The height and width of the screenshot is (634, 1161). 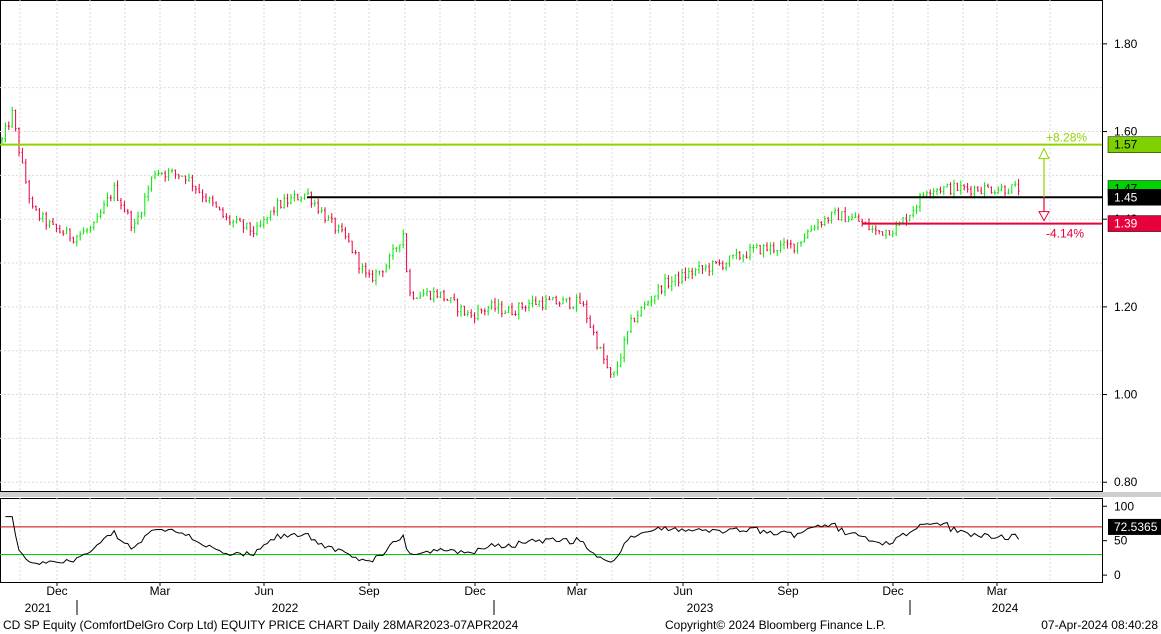 What do you see at coordinates (1126, 145) in the screenshot?
I see `resistance-tag: 1.57` at bounding box center [1126, 145].